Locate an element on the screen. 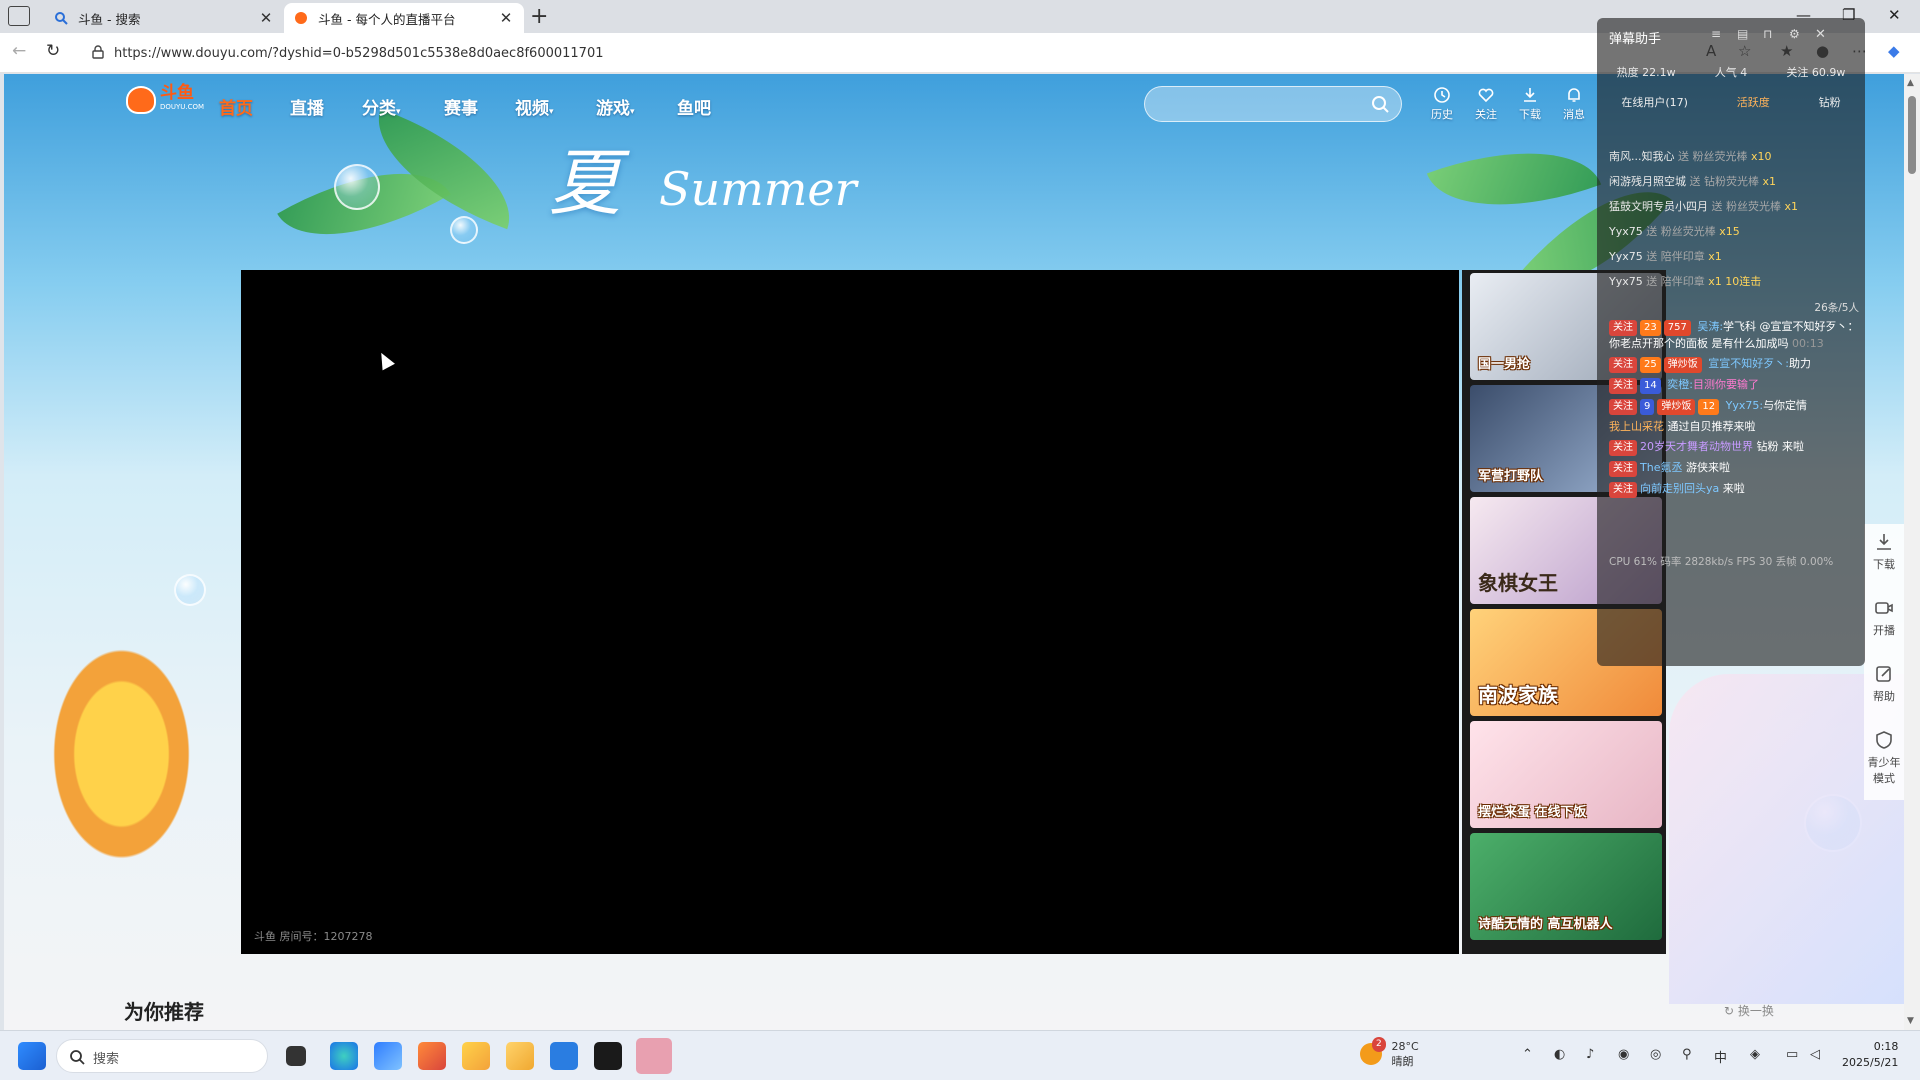 This screenshot has height=1080, width=1920. douyu-app-icon is located at coordinates (432, 1056).